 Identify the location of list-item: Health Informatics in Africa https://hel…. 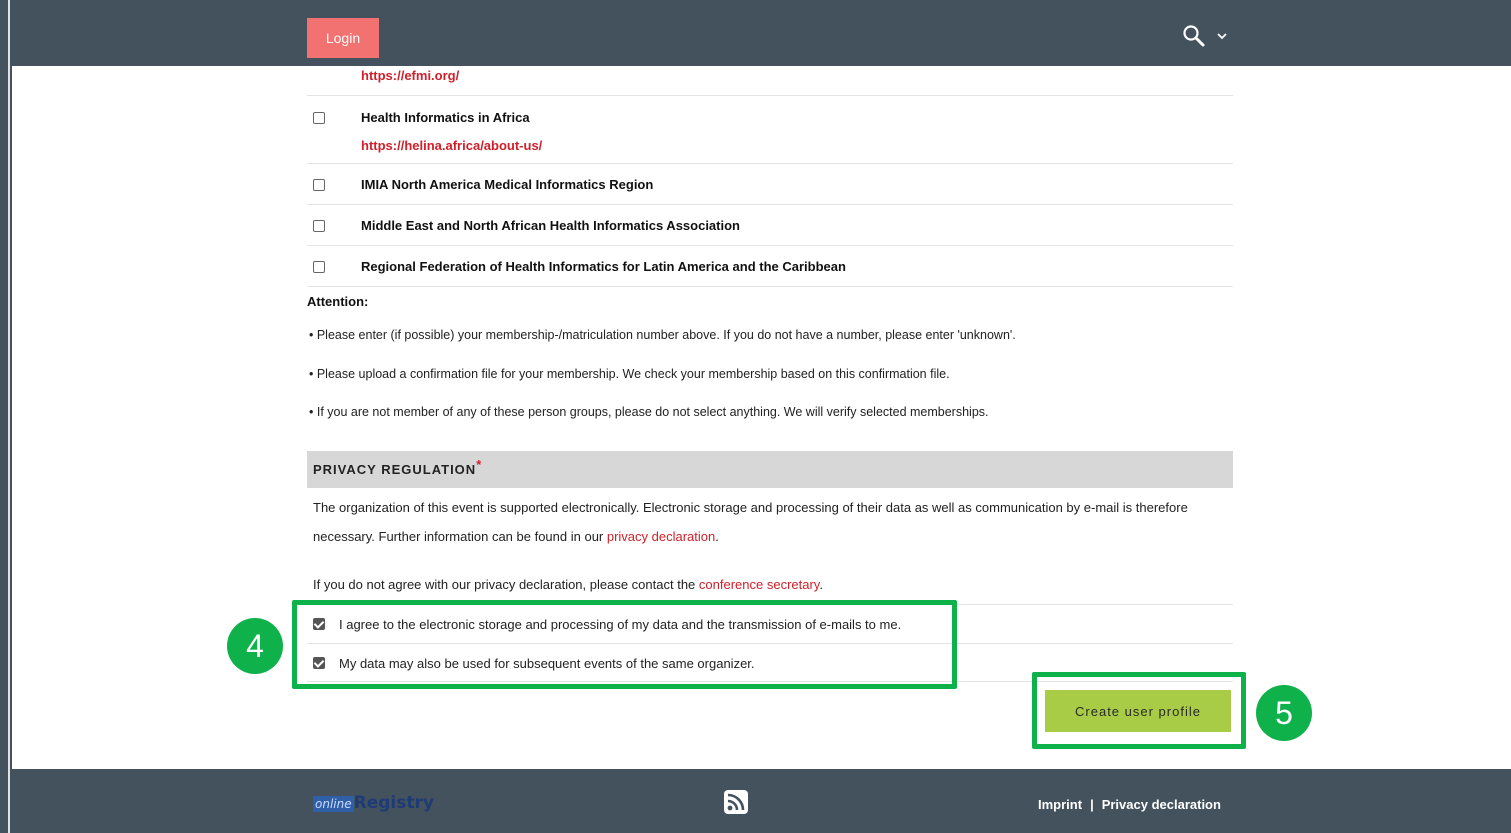
(770, 130).